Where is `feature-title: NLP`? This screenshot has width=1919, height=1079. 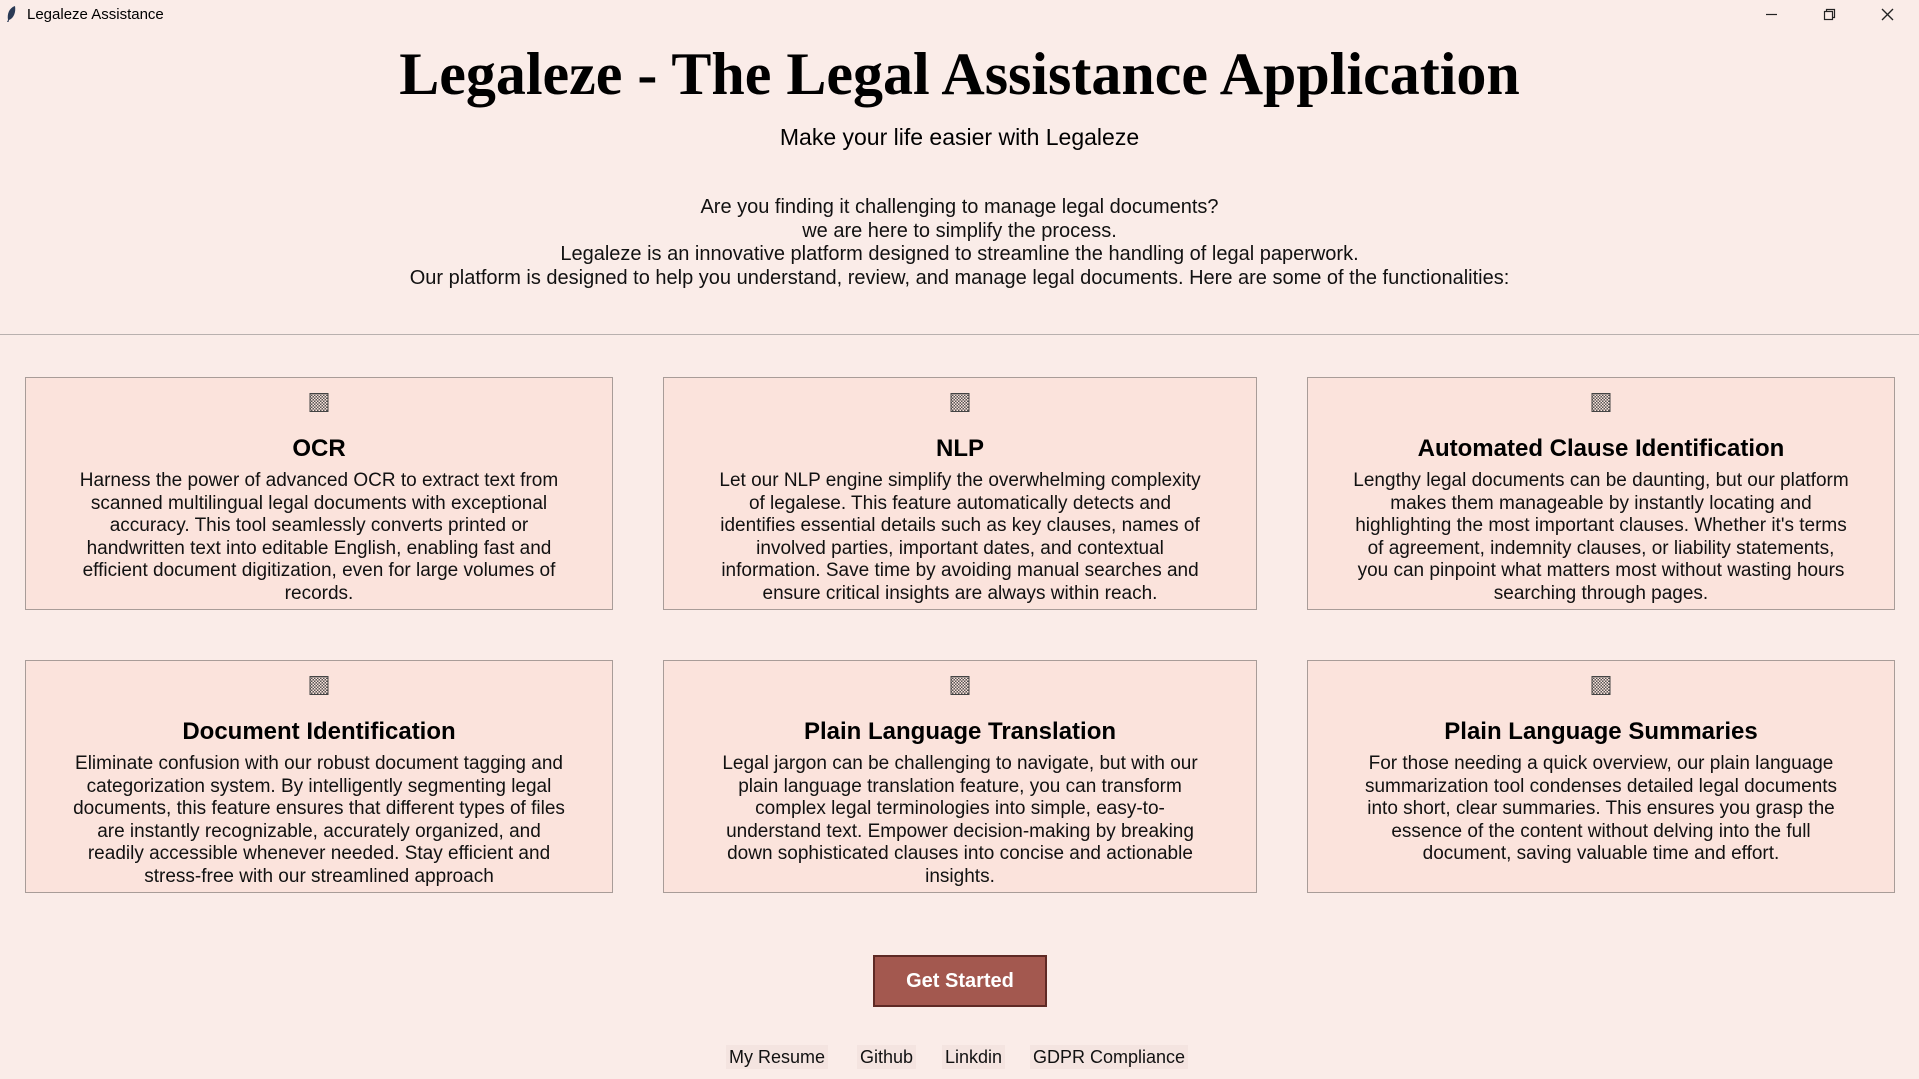 feature-title: NLP is located at coordinates (960, 448).